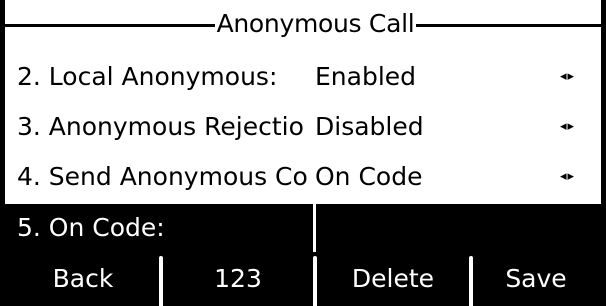  I want to click on title-rule-right, so click(508, 25).